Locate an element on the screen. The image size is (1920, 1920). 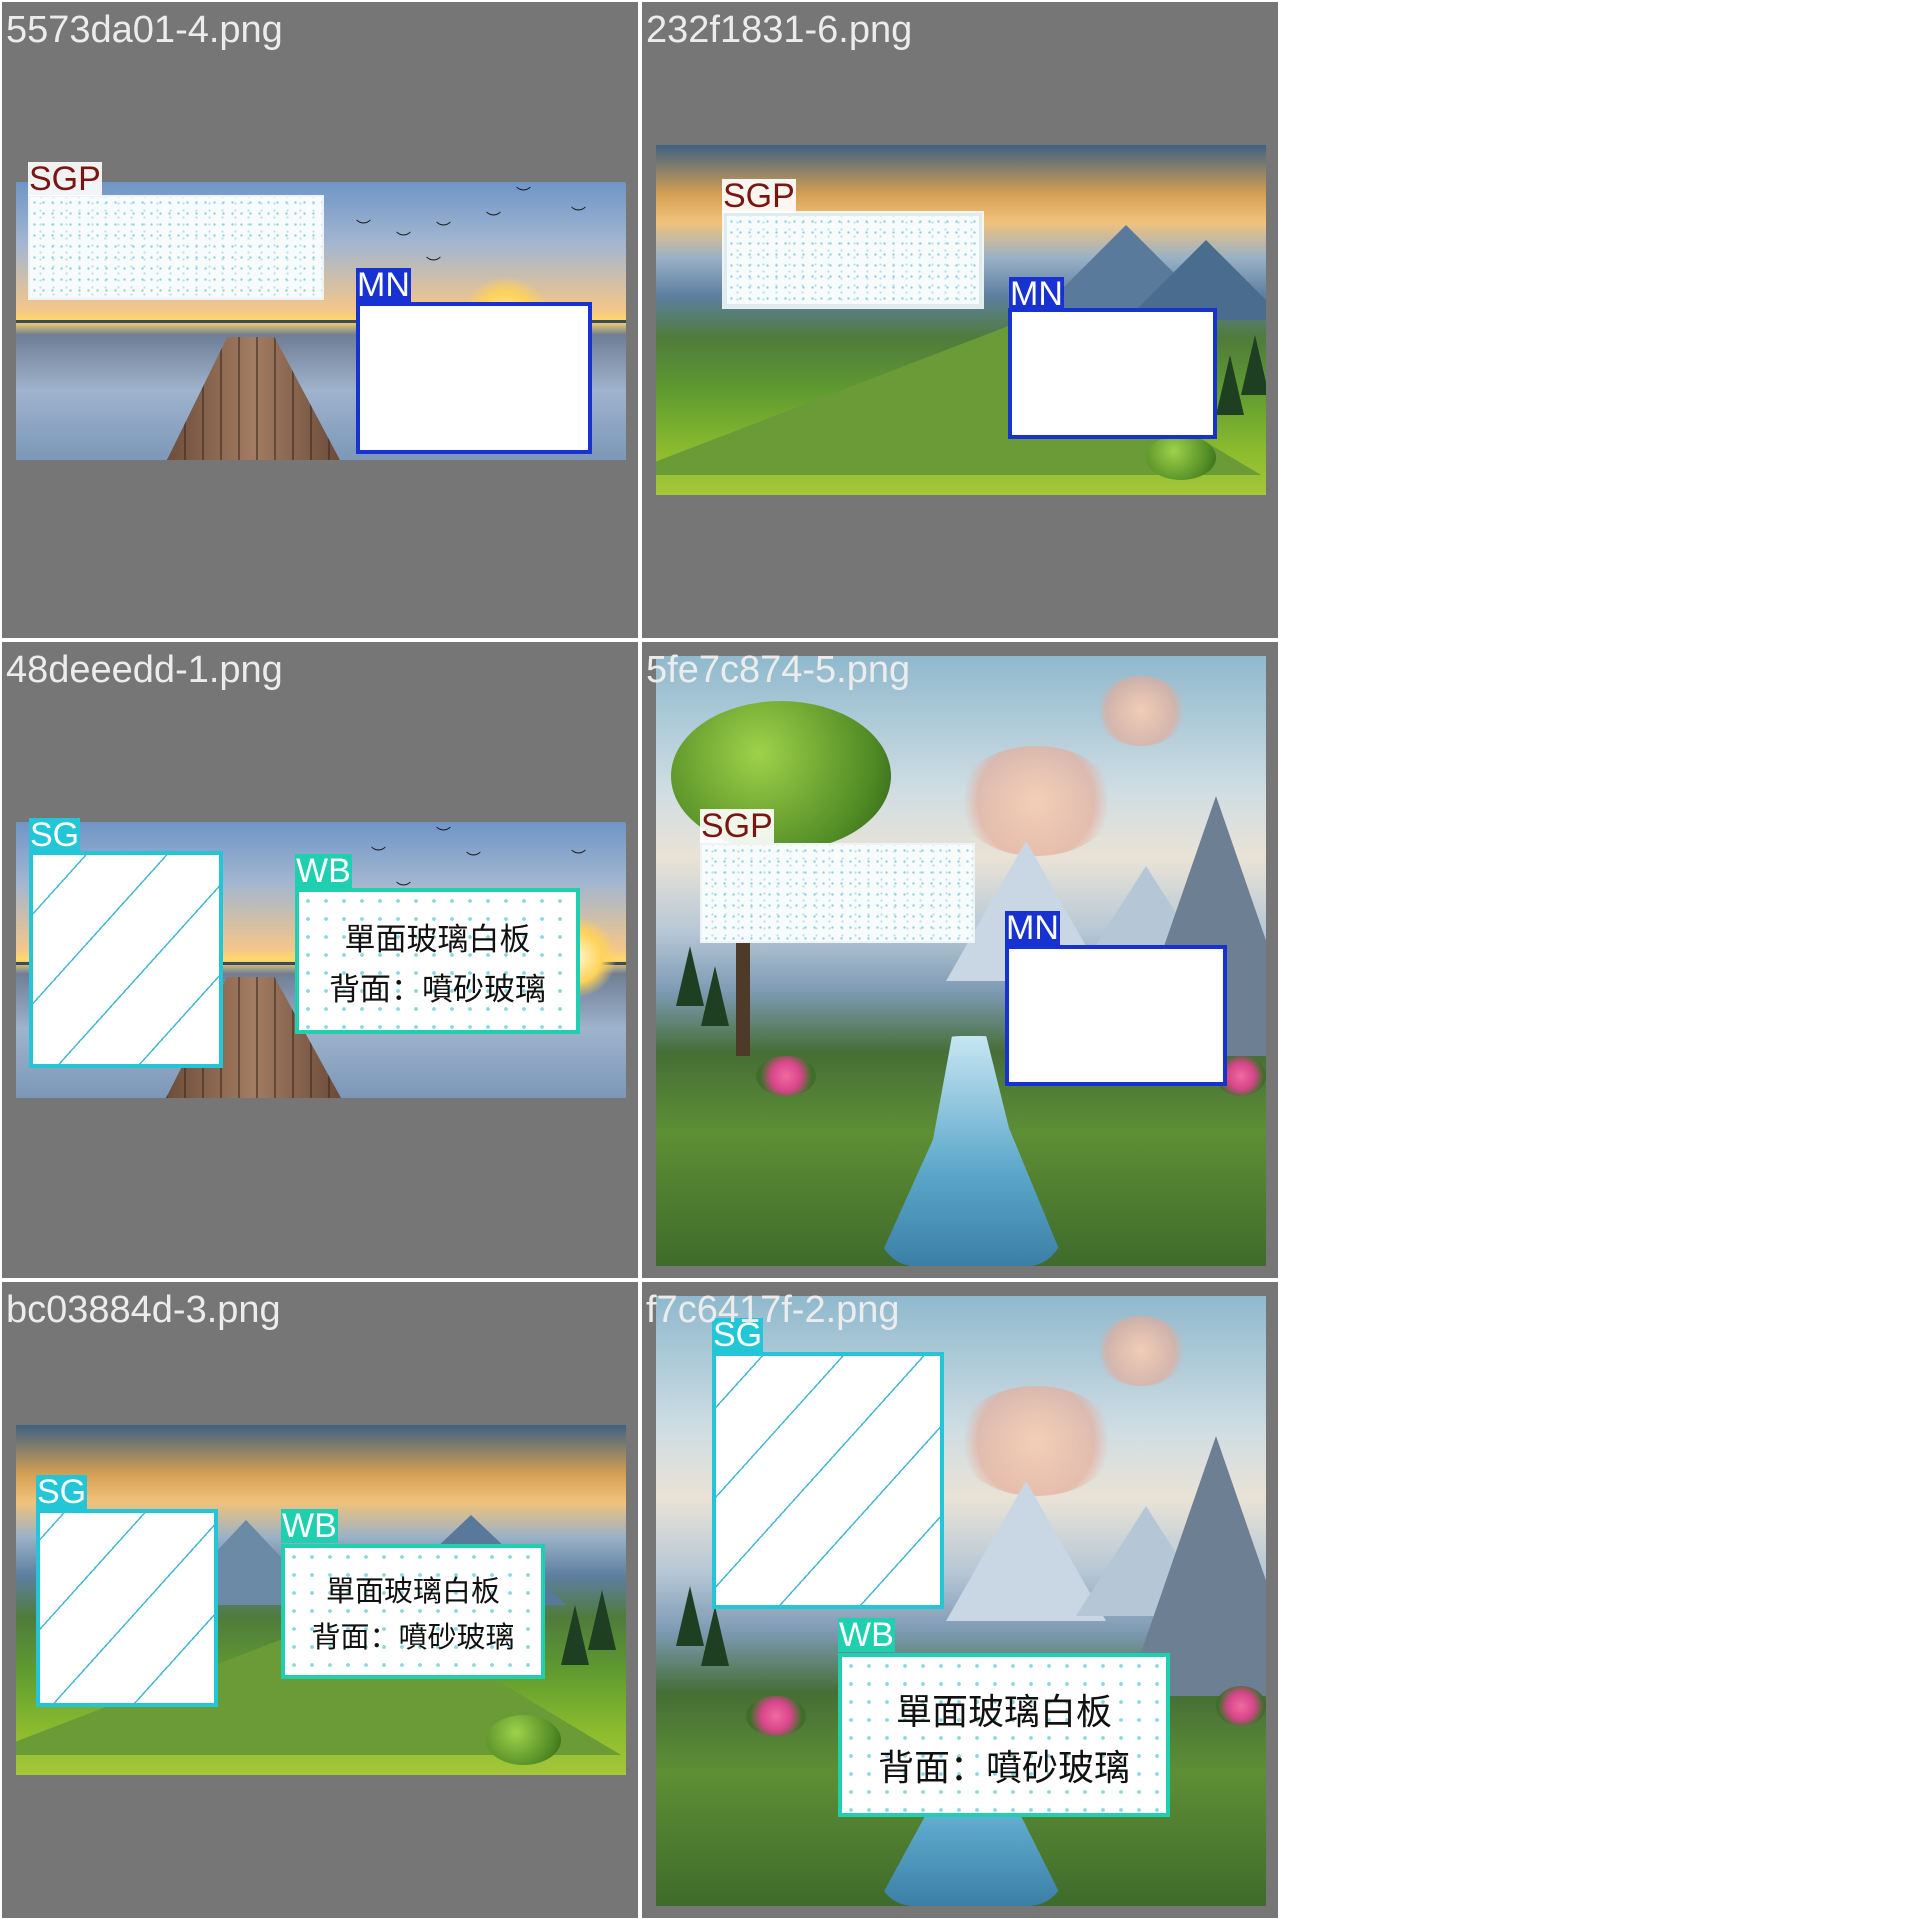
image-cell-2: 232f1831-6.png SGP MN is located at coordinates (960, 320).